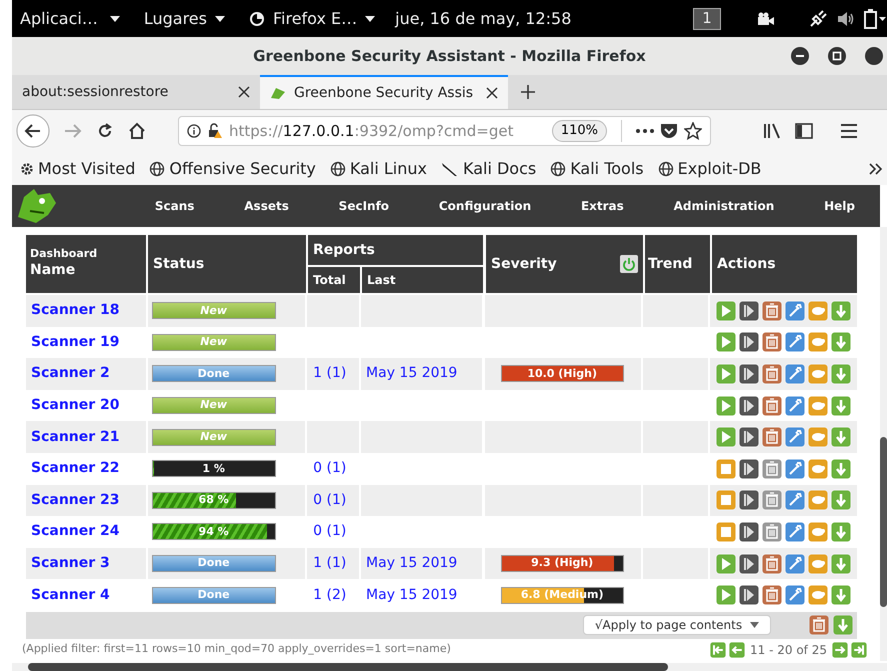  I want to click on scanner-link: Scanner 24, so click(75, 531).